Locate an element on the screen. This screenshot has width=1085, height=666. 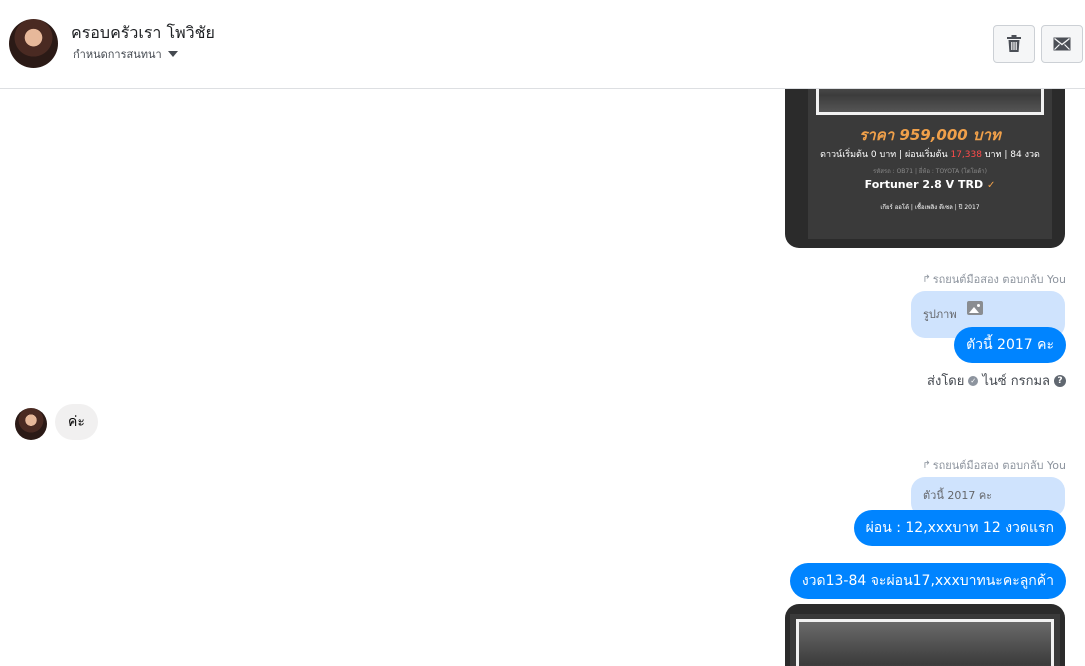
car-ad-panel is located at coordinates (925, 640).